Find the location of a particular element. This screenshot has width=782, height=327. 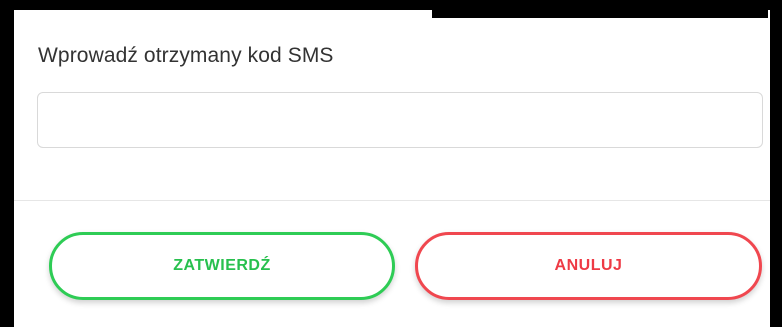

screenshot-frame-top-notch is located at coordinates (600, 14).